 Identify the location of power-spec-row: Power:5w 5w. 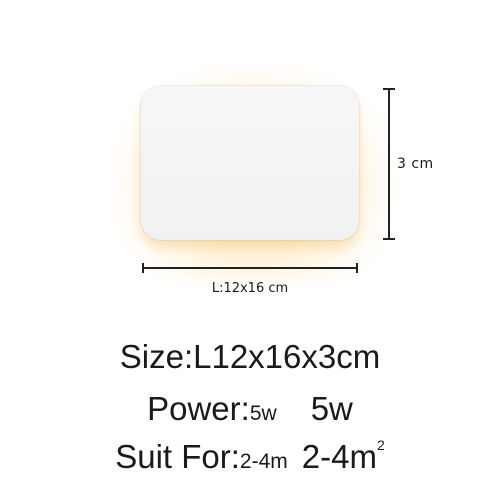
(250, 409).